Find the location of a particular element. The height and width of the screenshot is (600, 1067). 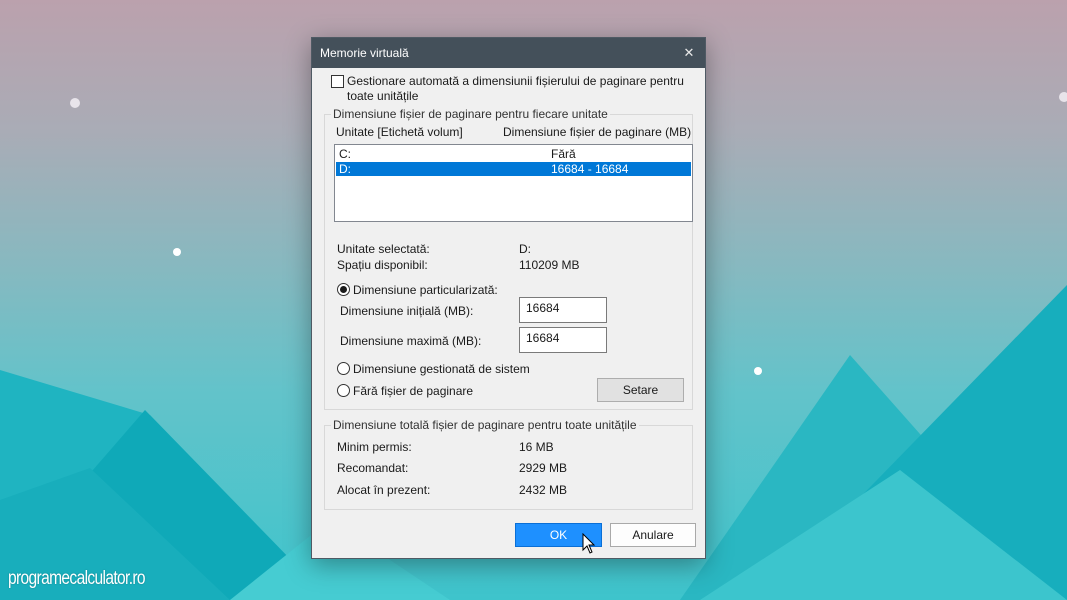

custom-size-radio is located at coordinates (343, 289).